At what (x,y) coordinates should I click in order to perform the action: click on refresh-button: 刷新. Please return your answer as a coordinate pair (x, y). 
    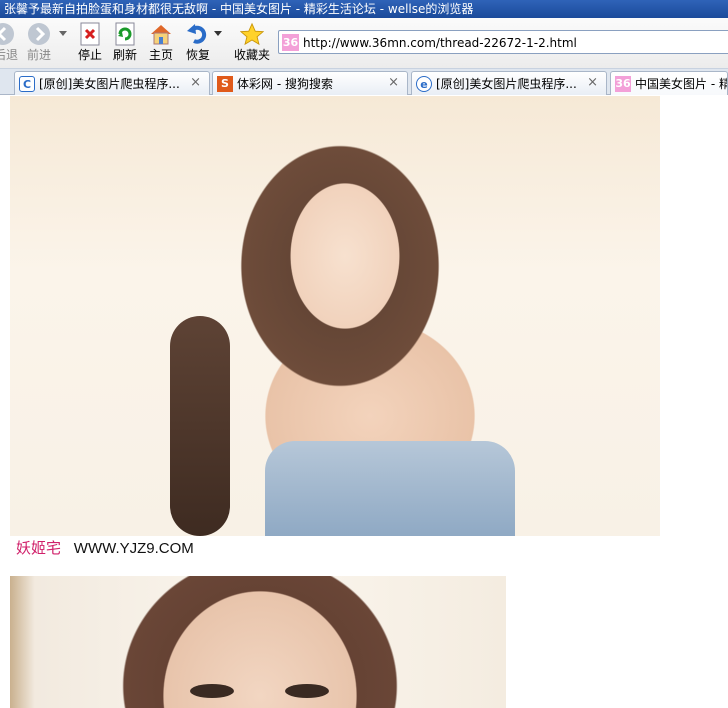
    Looking at the image, I should click on (125, 42).